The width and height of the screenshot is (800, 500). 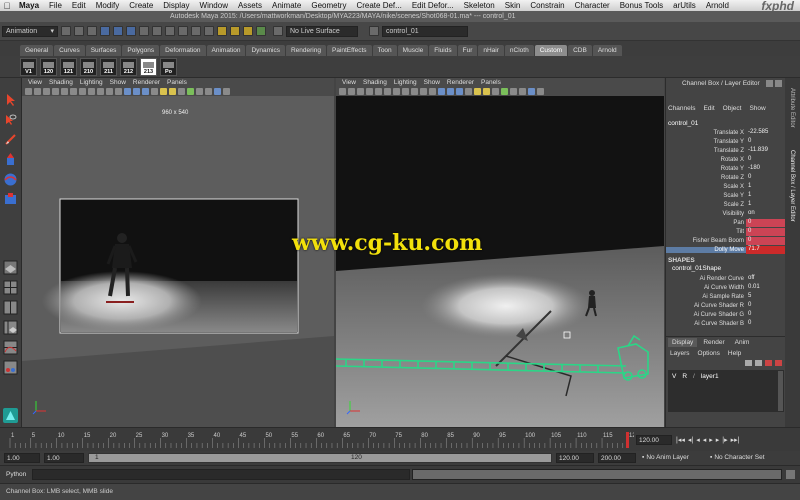 I want to click on shelf-tab-fur: Fur, so click(x=467, y=50).